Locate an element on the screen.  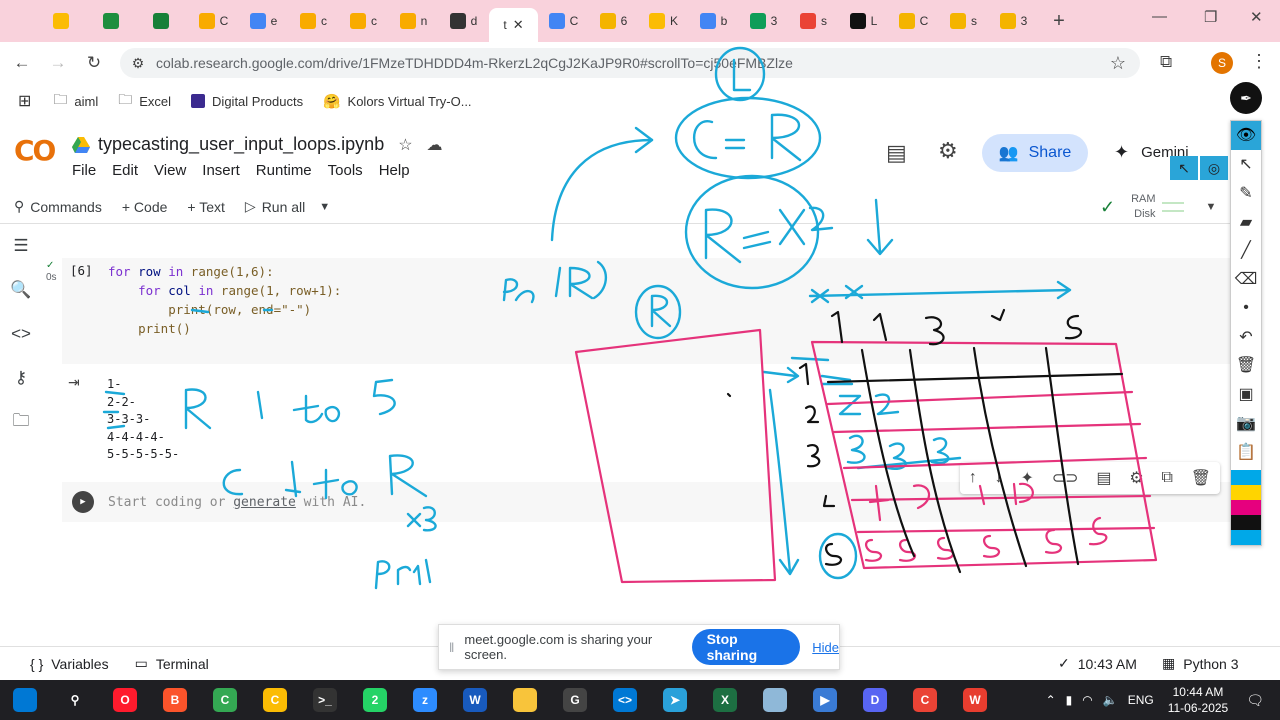
browser-tab: 6 is located at coordinates (613, 21).